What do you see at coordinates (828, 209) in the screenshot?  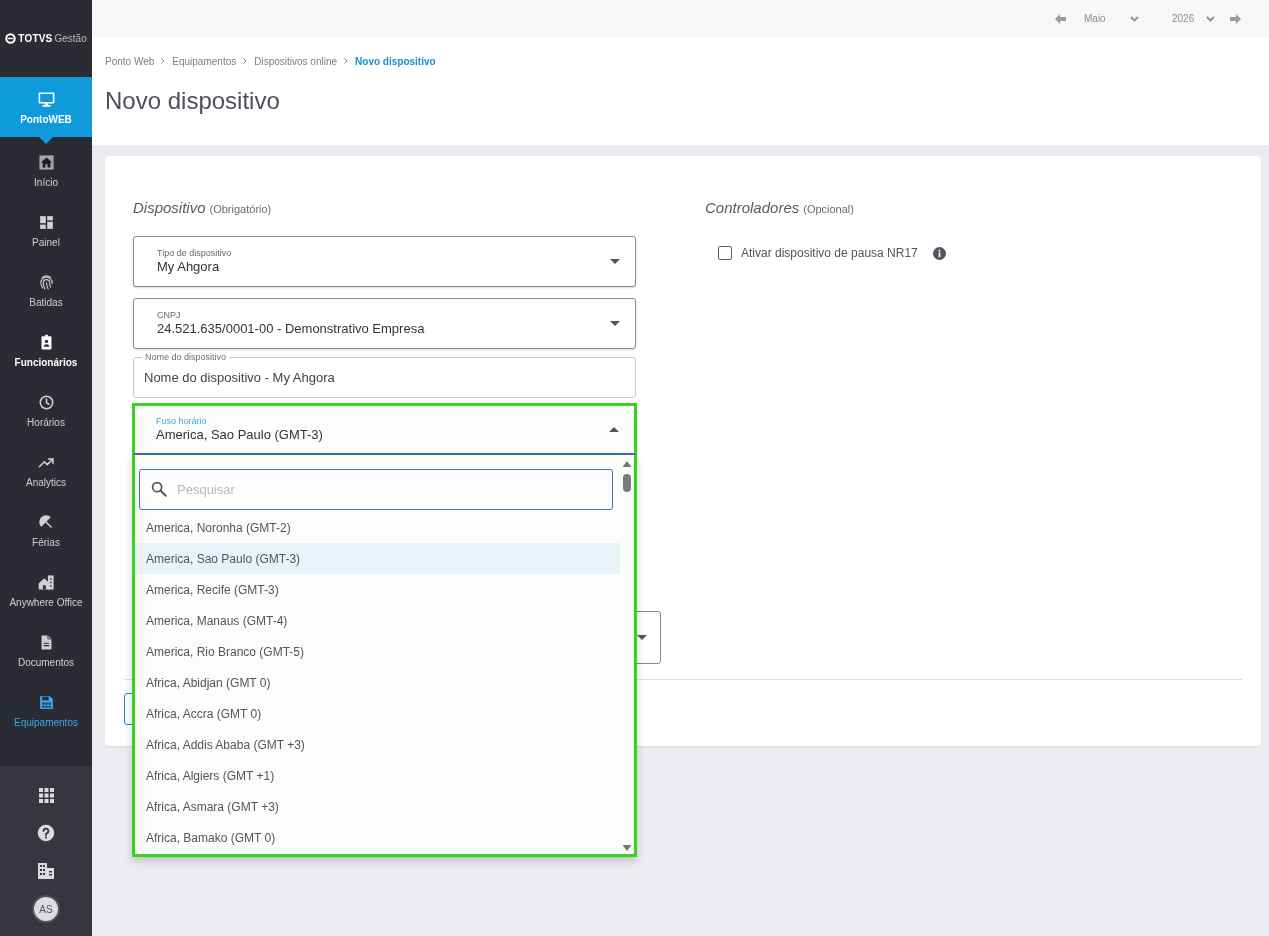 I see `section-note: (Opcional)` at bounding box center [828, 209].